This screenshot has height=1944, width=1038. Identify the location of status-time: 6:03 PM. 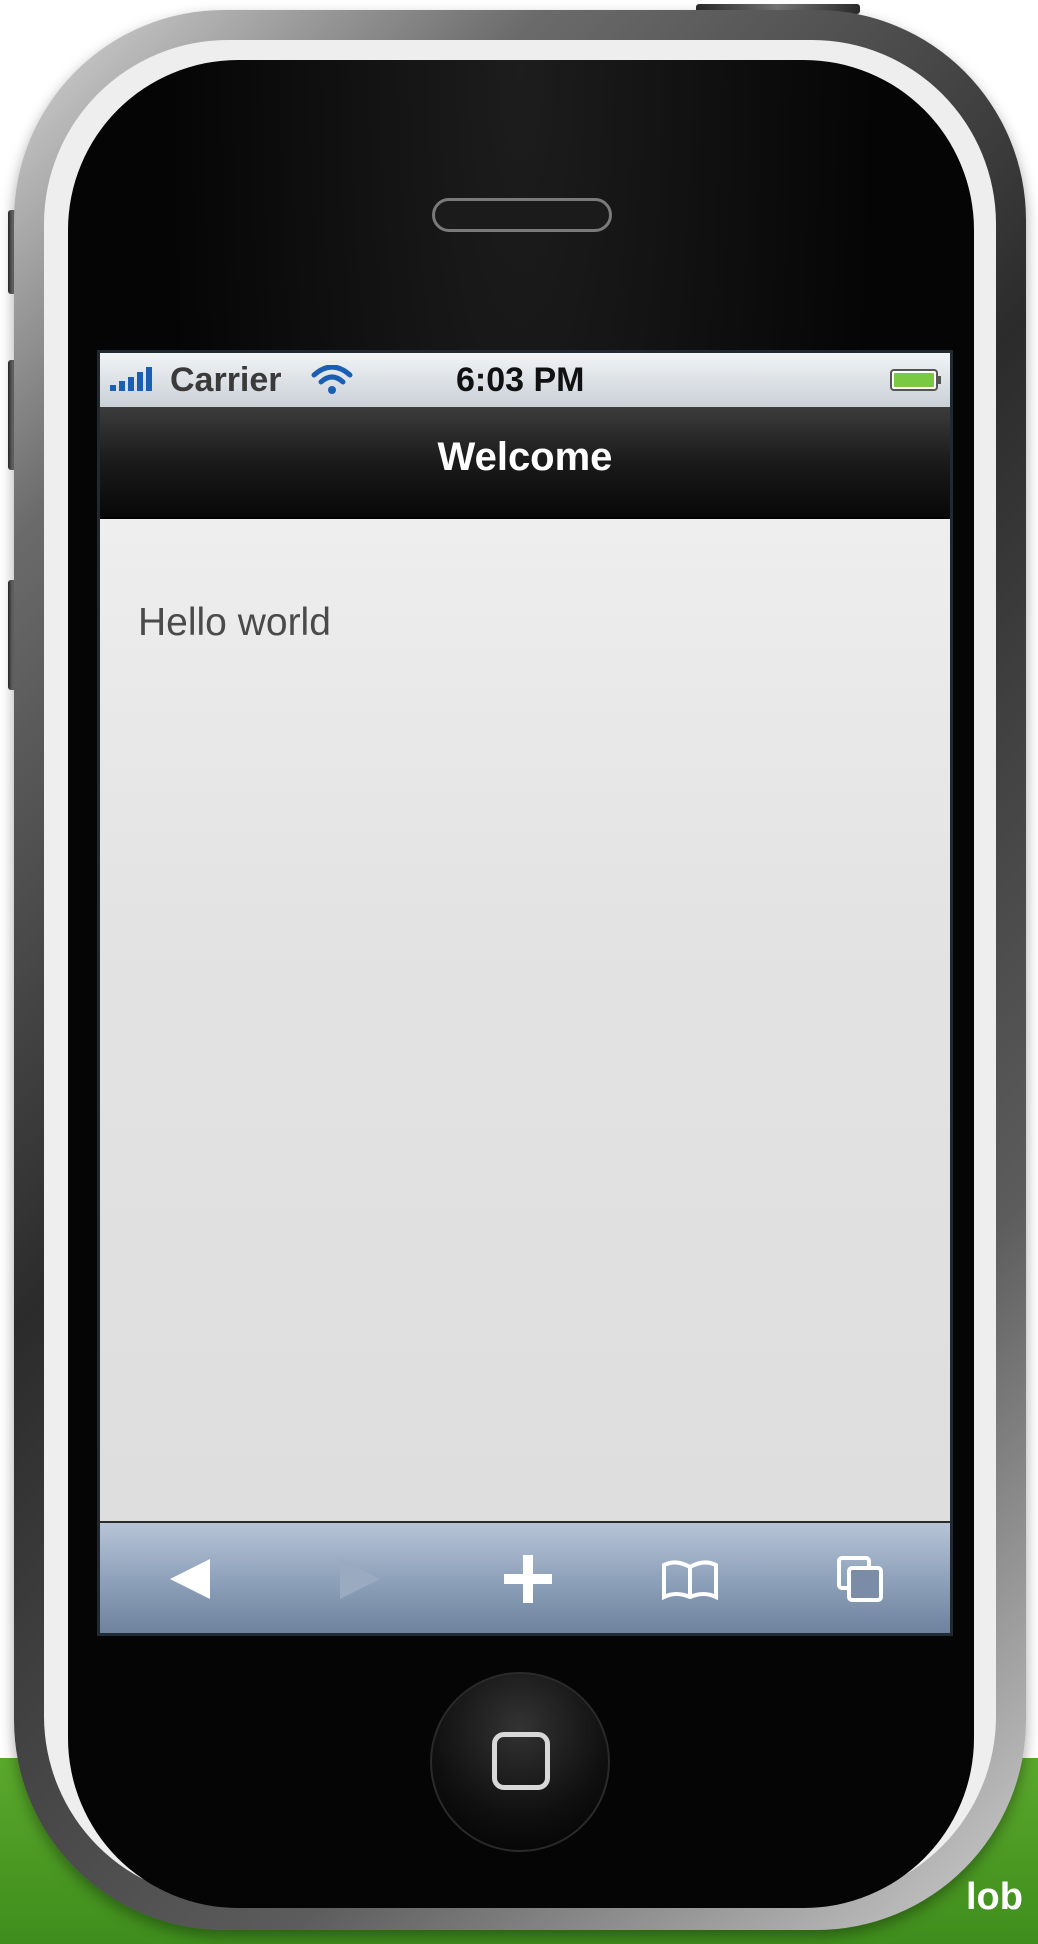
(520, 380).